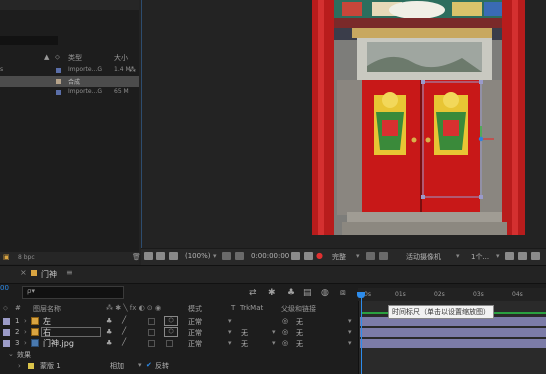 This screenshot has height=374, width=546. Describe the element at coordinates (498, 256) in the screenshot. I see `views-chevron-icon: ▾` at that location.